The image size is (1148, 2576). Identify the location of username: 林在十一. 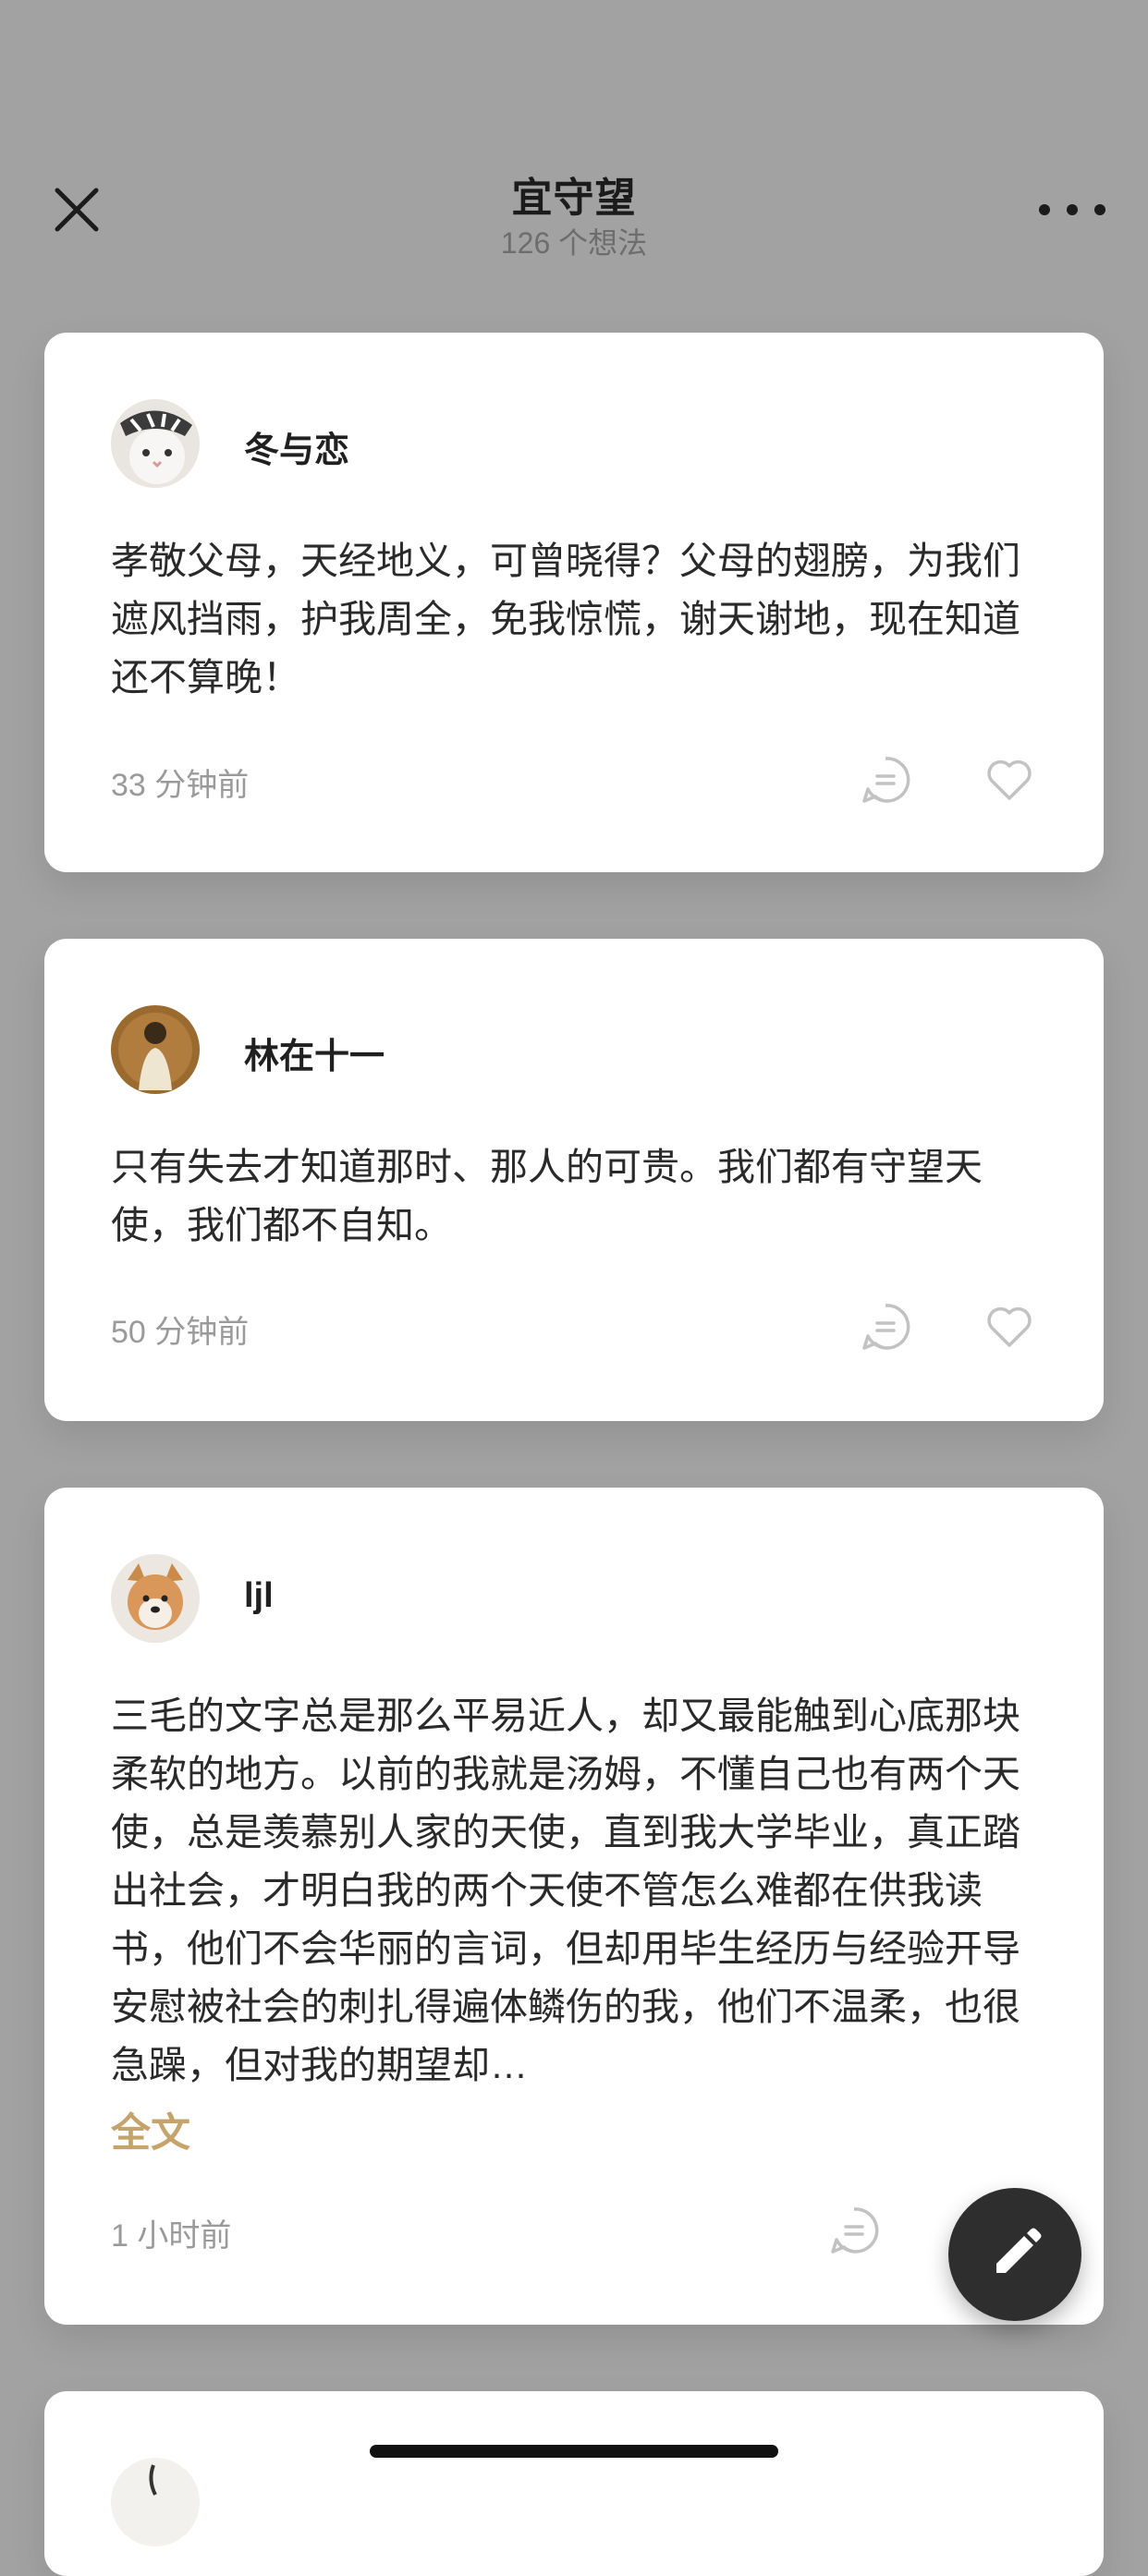
(314, 1052).